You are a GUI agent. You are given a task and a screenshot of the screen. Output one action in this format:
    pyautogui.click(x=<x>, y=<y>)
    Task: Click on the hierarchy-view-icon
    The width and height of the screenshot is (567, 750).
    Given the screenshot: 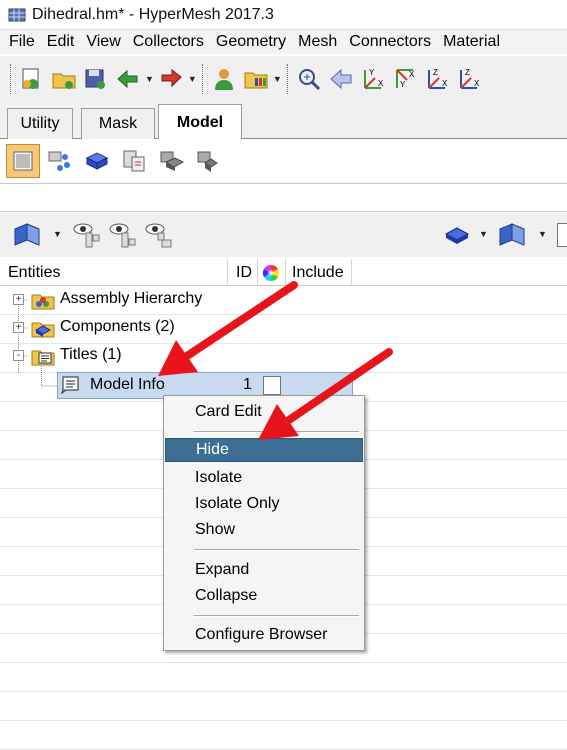 What is the action you would take?
    pyautogui.click(x=60, y=161)
    